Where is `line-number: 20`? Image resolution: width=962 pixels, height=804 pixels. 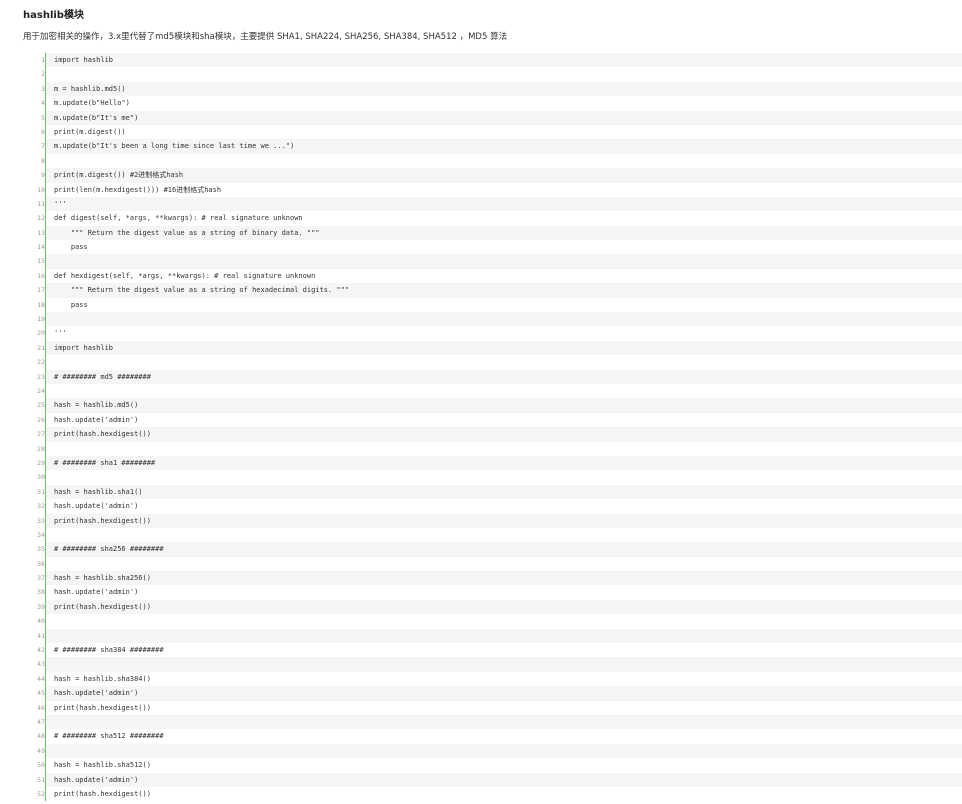 line-number: 20 is located at coordinates (34, 333).